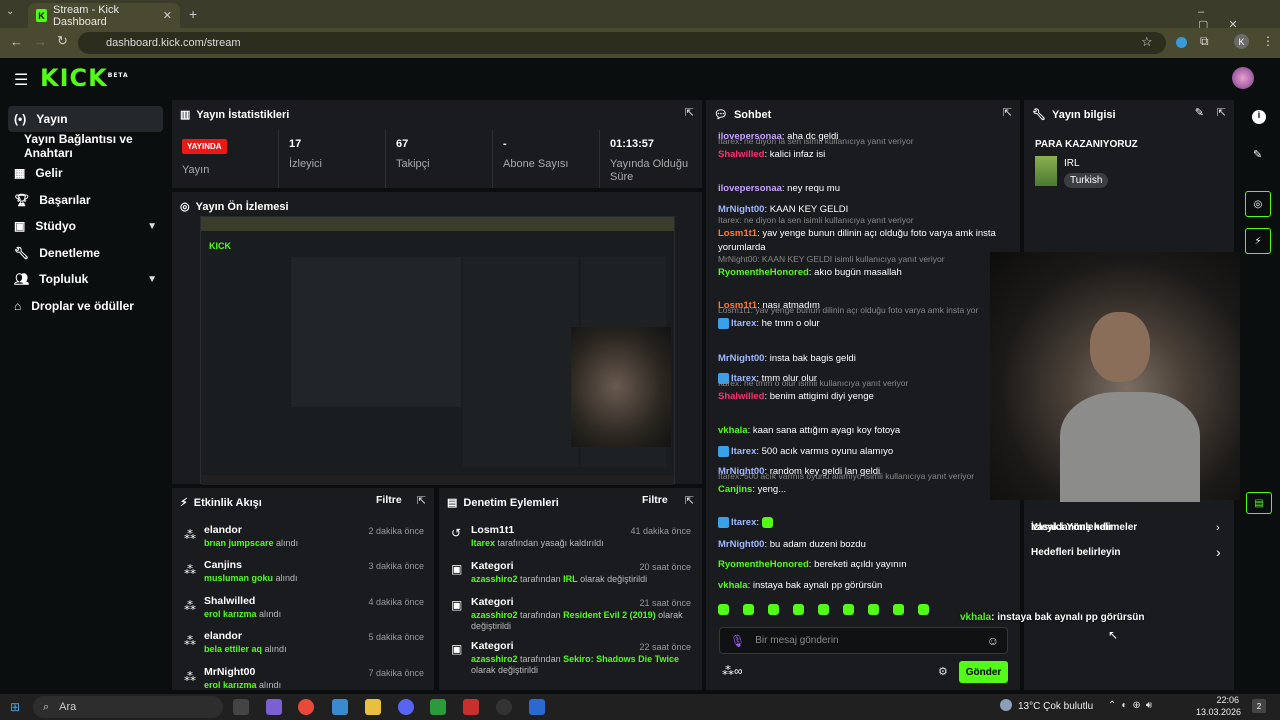 This screenshot has width=1280, height=720. I want to click on menu-set-goals: Hedefleri belirleyin, so click(1075, 552).